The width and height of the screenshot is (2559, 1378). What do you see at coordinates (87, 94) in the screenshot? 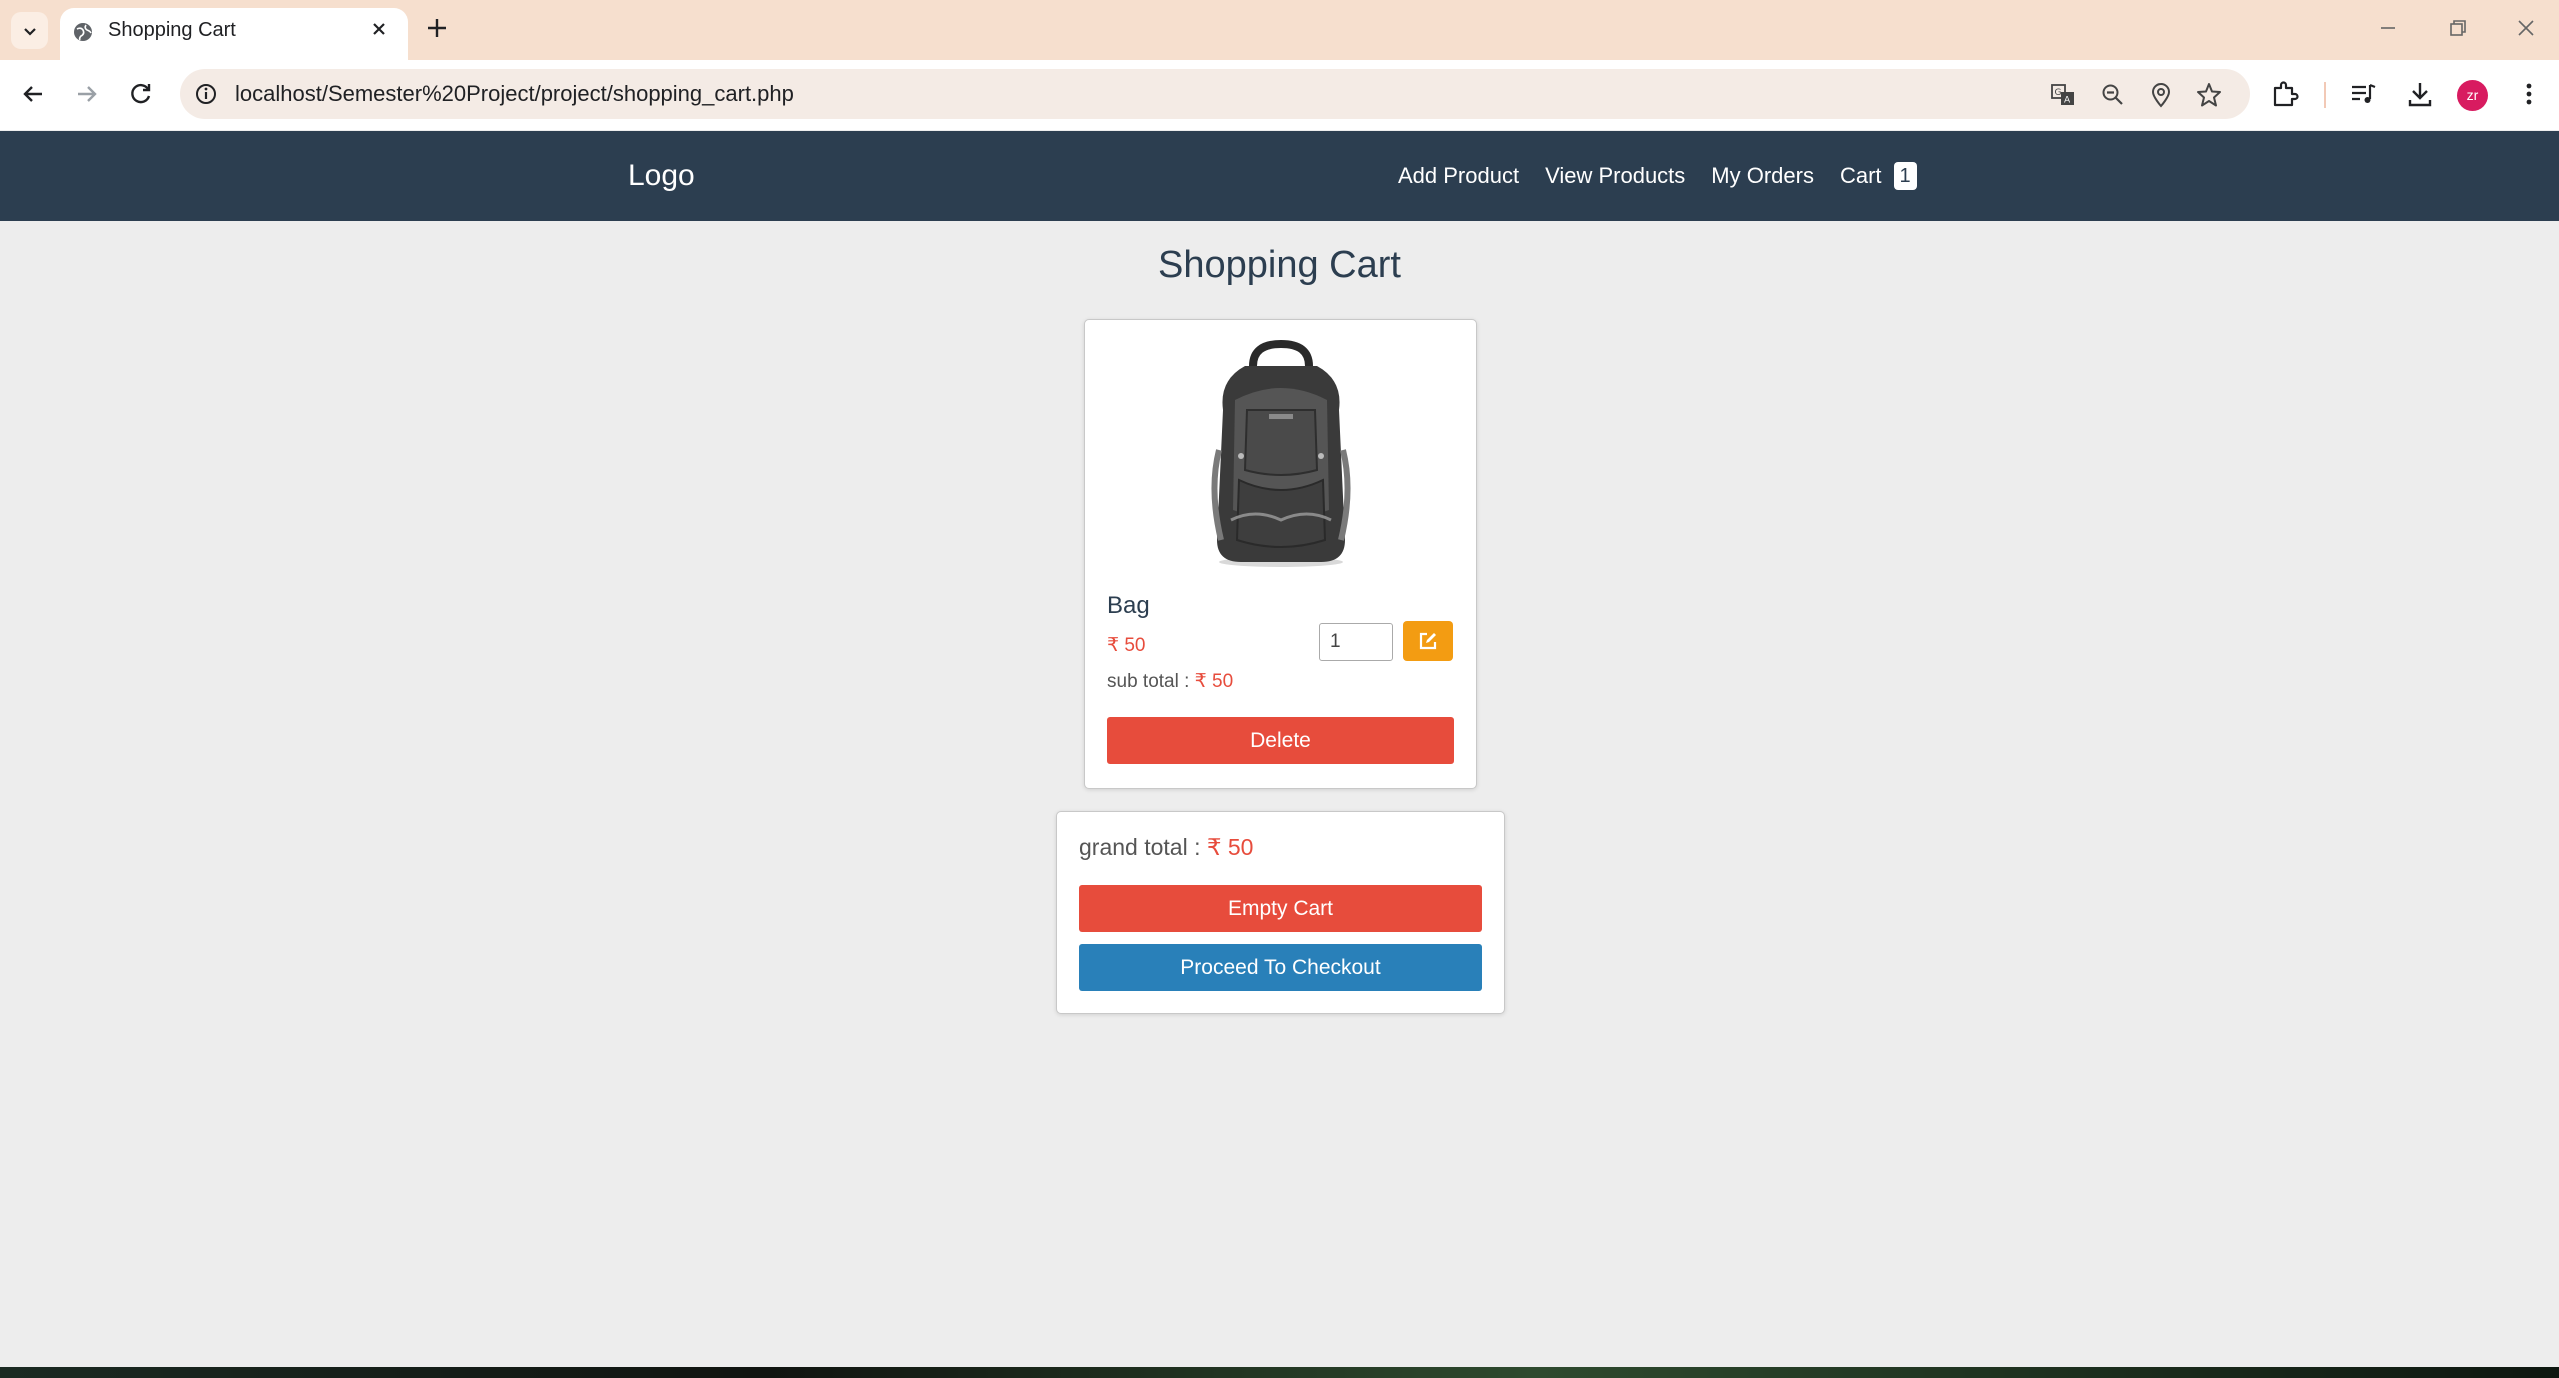
I see `forward-arrow-icon` at bounding box center [87, 94].